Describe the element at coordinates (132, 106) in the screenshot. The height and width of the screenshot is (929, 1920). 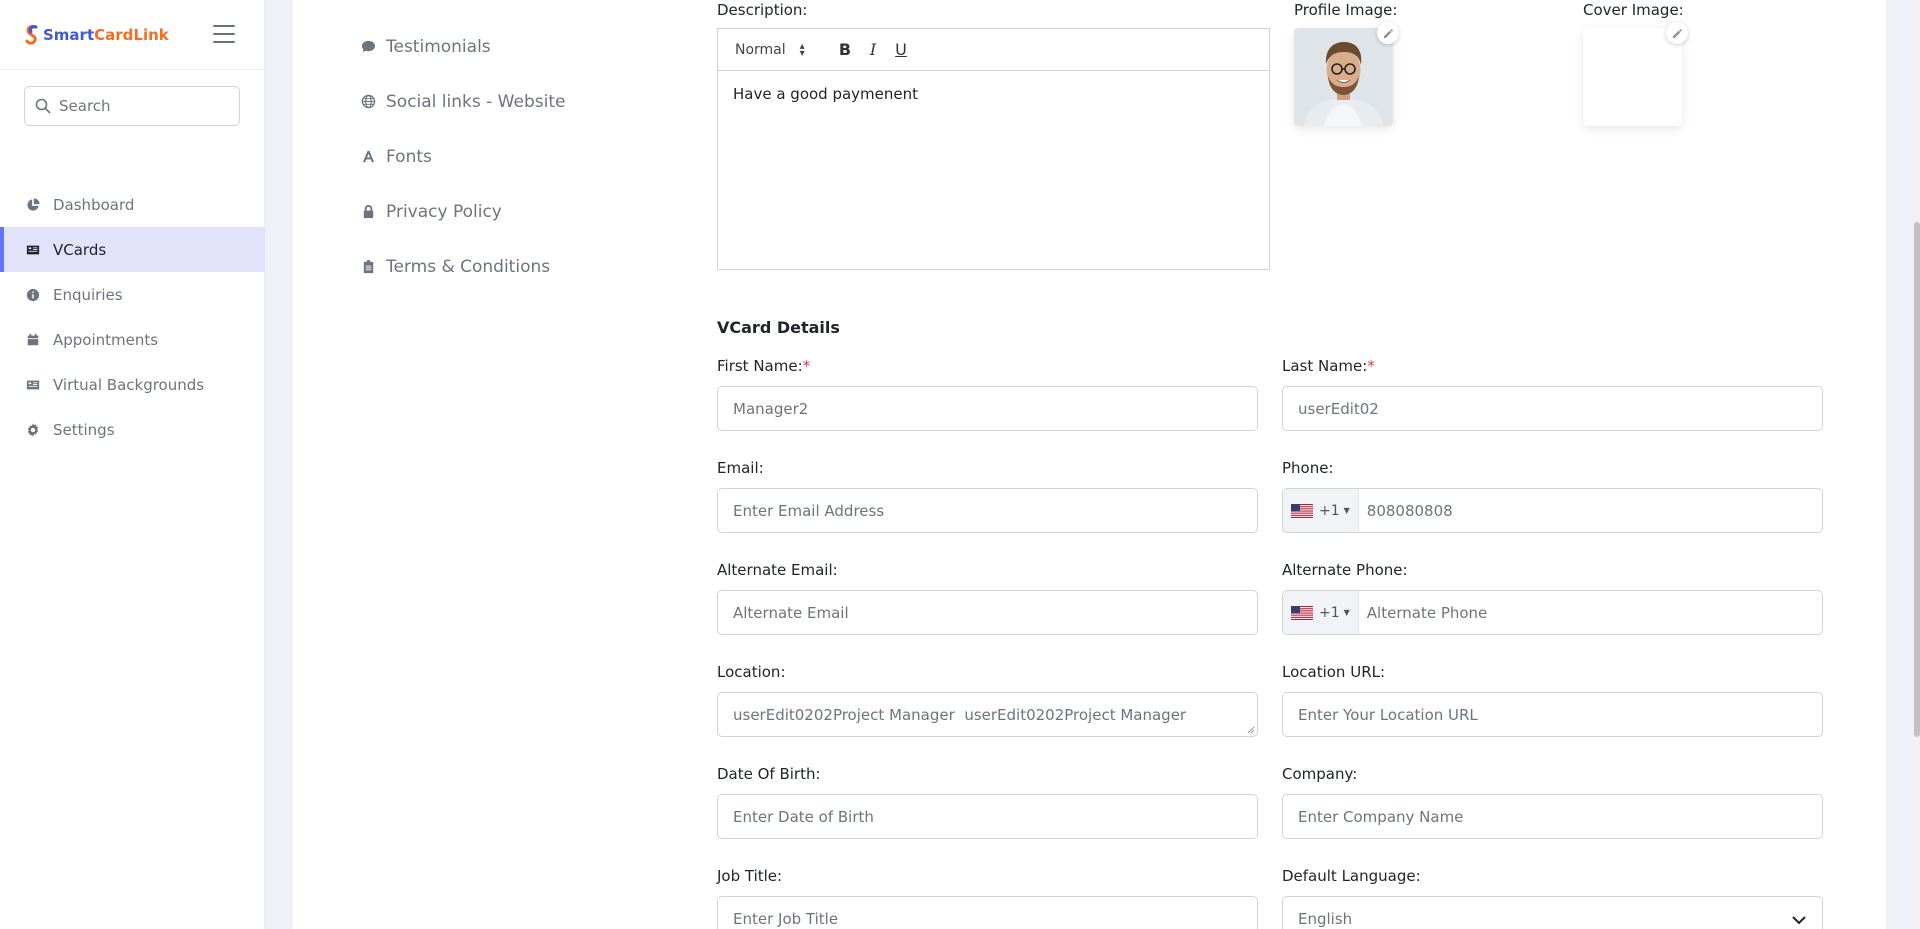
I see `search-input: Search` at that location.